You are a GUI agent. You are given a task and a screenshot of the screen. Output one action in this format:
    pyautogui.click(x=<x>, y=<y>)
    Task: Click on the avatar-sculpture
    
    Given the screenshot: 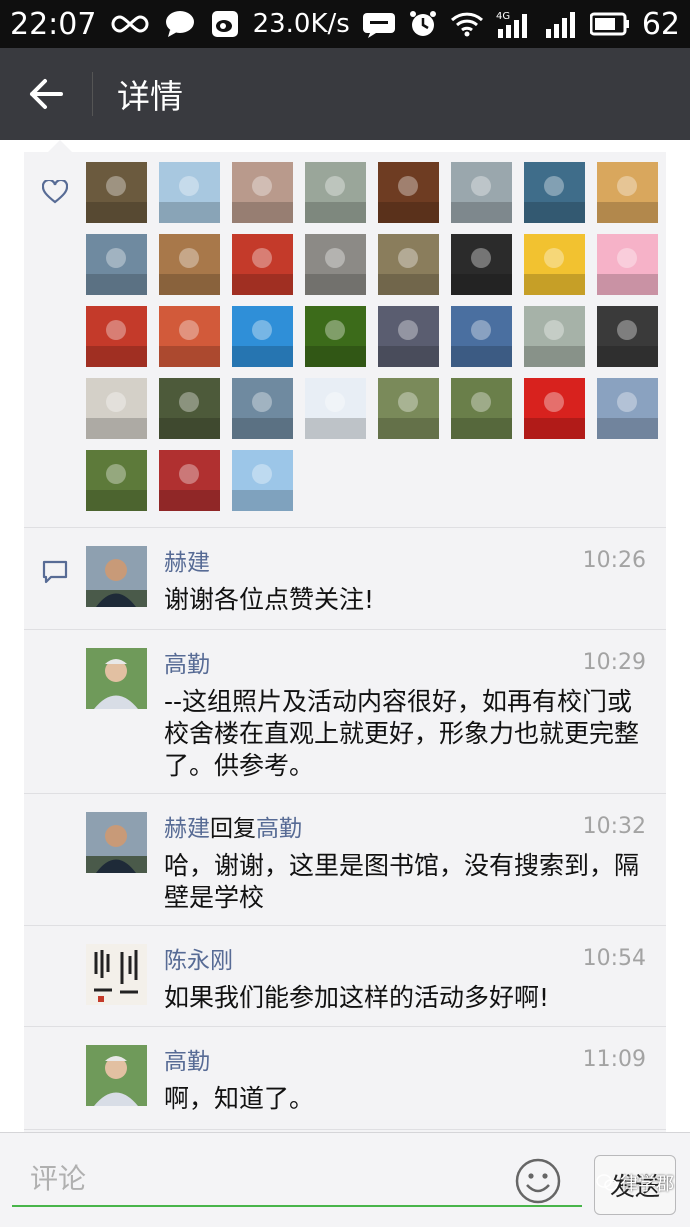 What is the action you would take?
    pyautogui.click(x=408, y=264)
    